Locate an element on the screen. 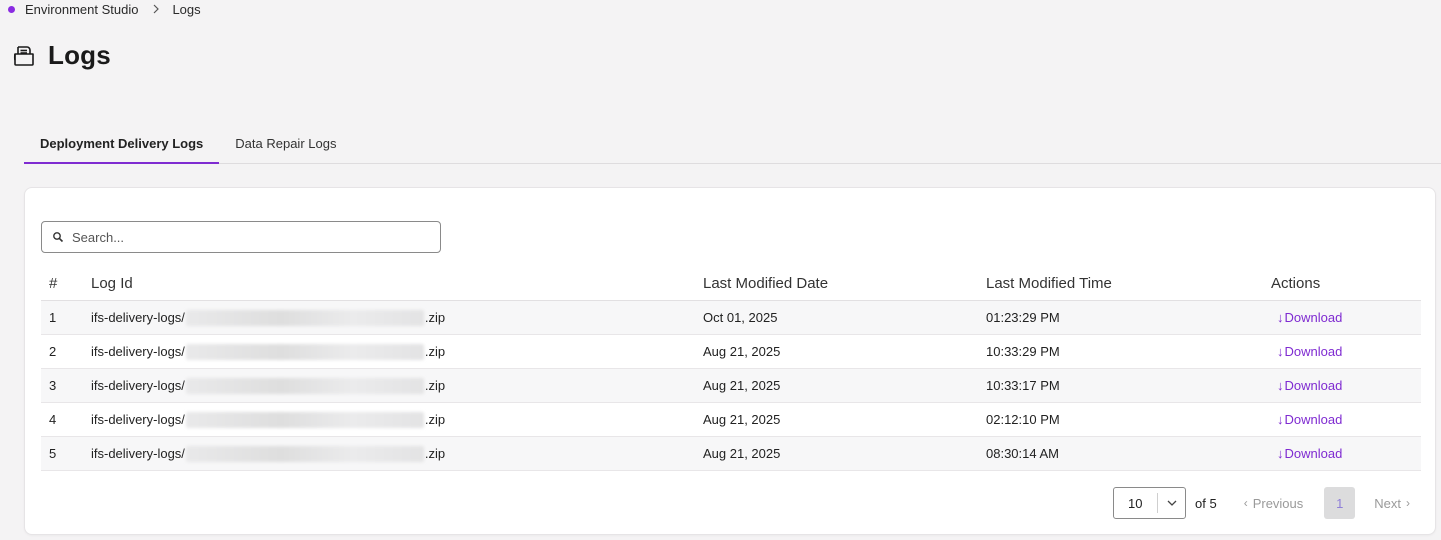 The width and height of the screenshot is (1441, 540). previous-page-button: ‹ Previous is located at coordinates (1271, 503).